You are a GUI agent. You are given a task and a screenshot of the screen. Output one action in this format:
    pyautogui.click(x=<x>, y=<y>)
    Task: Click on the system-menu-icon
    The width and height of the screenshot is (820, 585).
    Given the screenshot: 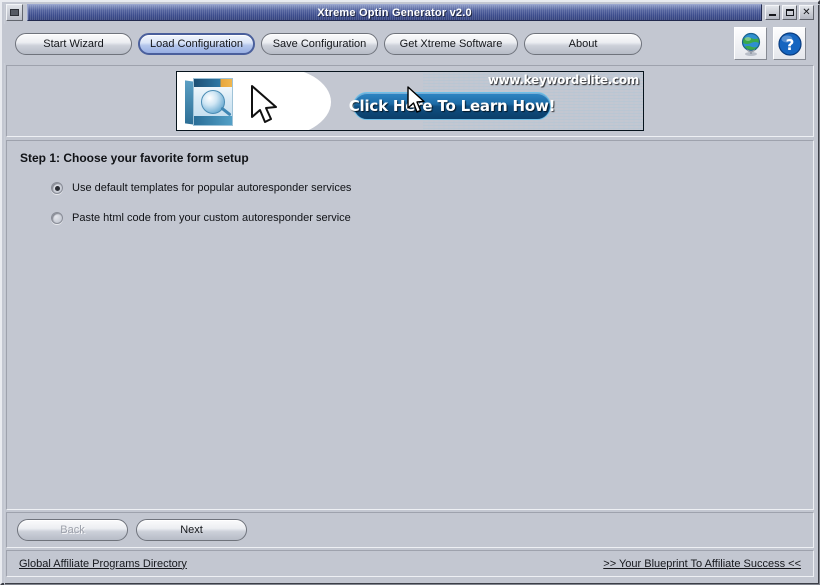 What is the action you would take?
    pyautogui.click(x=14, y=12)
    